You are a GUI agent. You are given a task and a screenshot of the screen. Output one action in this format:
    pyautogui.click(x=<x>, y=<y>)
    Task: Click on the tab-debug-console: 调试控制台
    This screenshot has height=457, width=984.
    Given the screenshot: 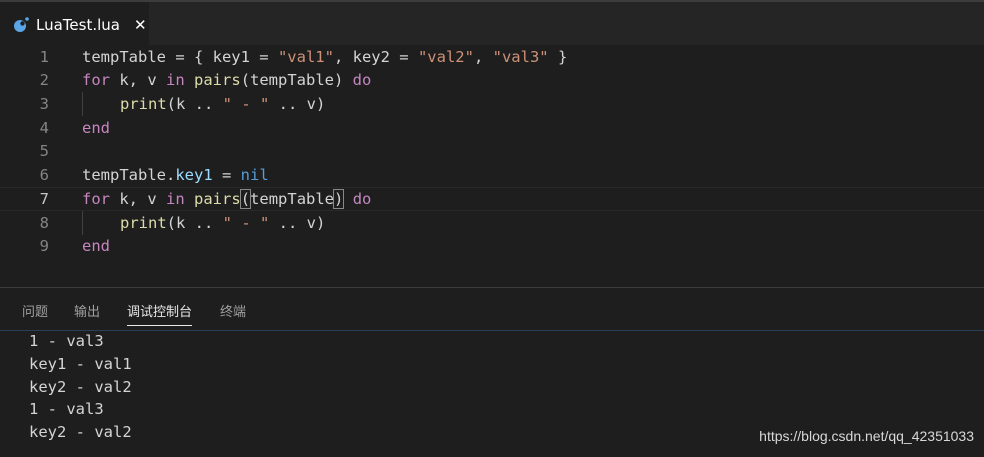 What is the action you would take?
    pyautogui.click(x=160, y=313)
    